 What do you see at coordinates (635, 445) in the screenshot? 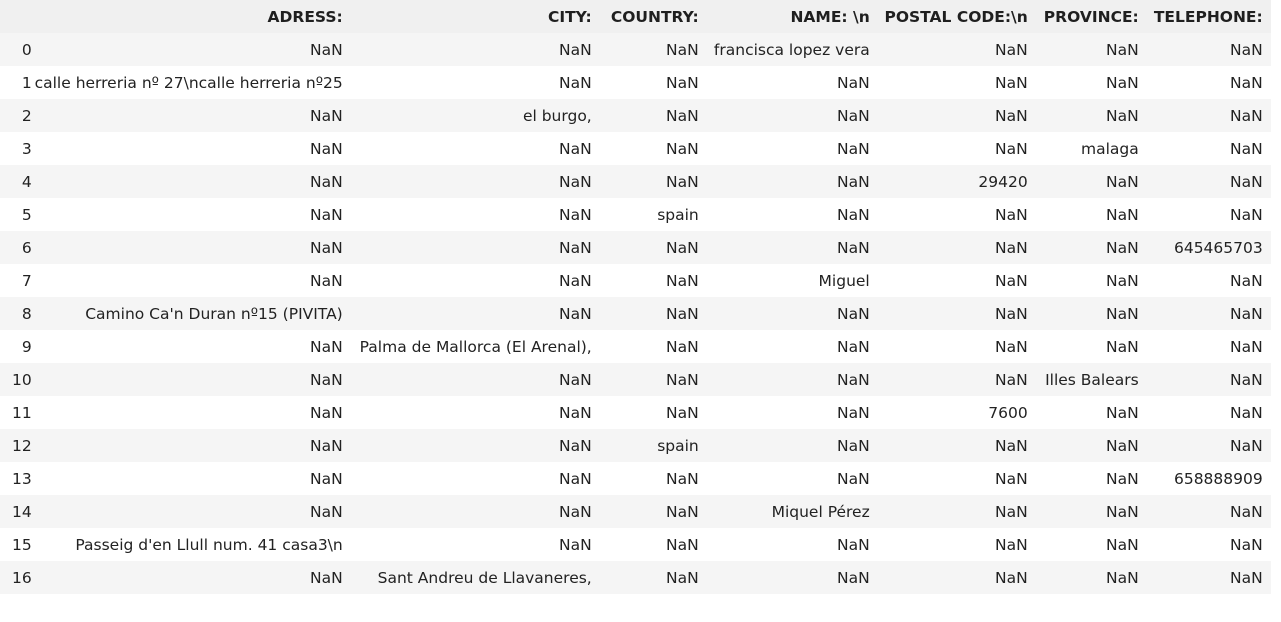
I see `table-row: 12 NaN NaN spain NaN NaN NaN NaN` at bounding box center [635, 445].